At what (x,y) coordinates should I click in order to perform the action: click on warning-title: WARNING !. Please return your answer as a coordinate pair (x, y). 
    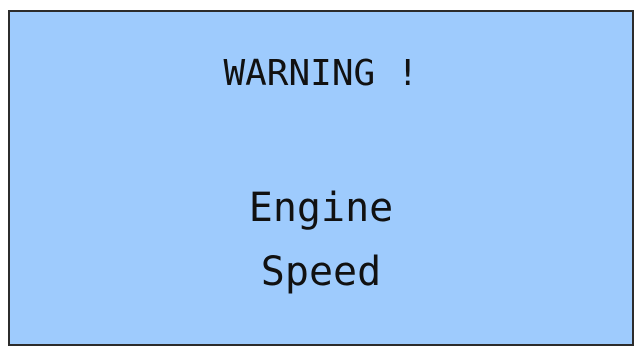
    Looking at the image, I should click on (321, 73).